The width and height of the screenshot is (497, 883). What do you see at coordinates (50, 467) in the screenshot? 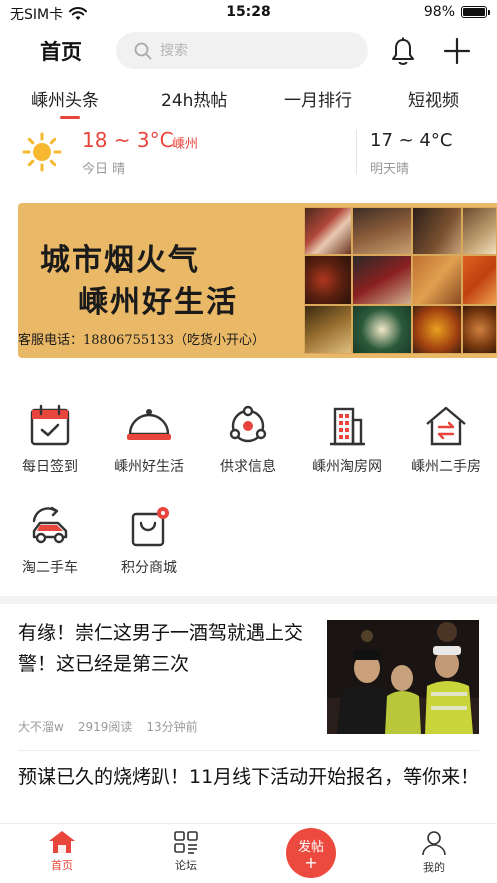
I see `quick-link-label: 每日签到` at bounding box center [50, 467].